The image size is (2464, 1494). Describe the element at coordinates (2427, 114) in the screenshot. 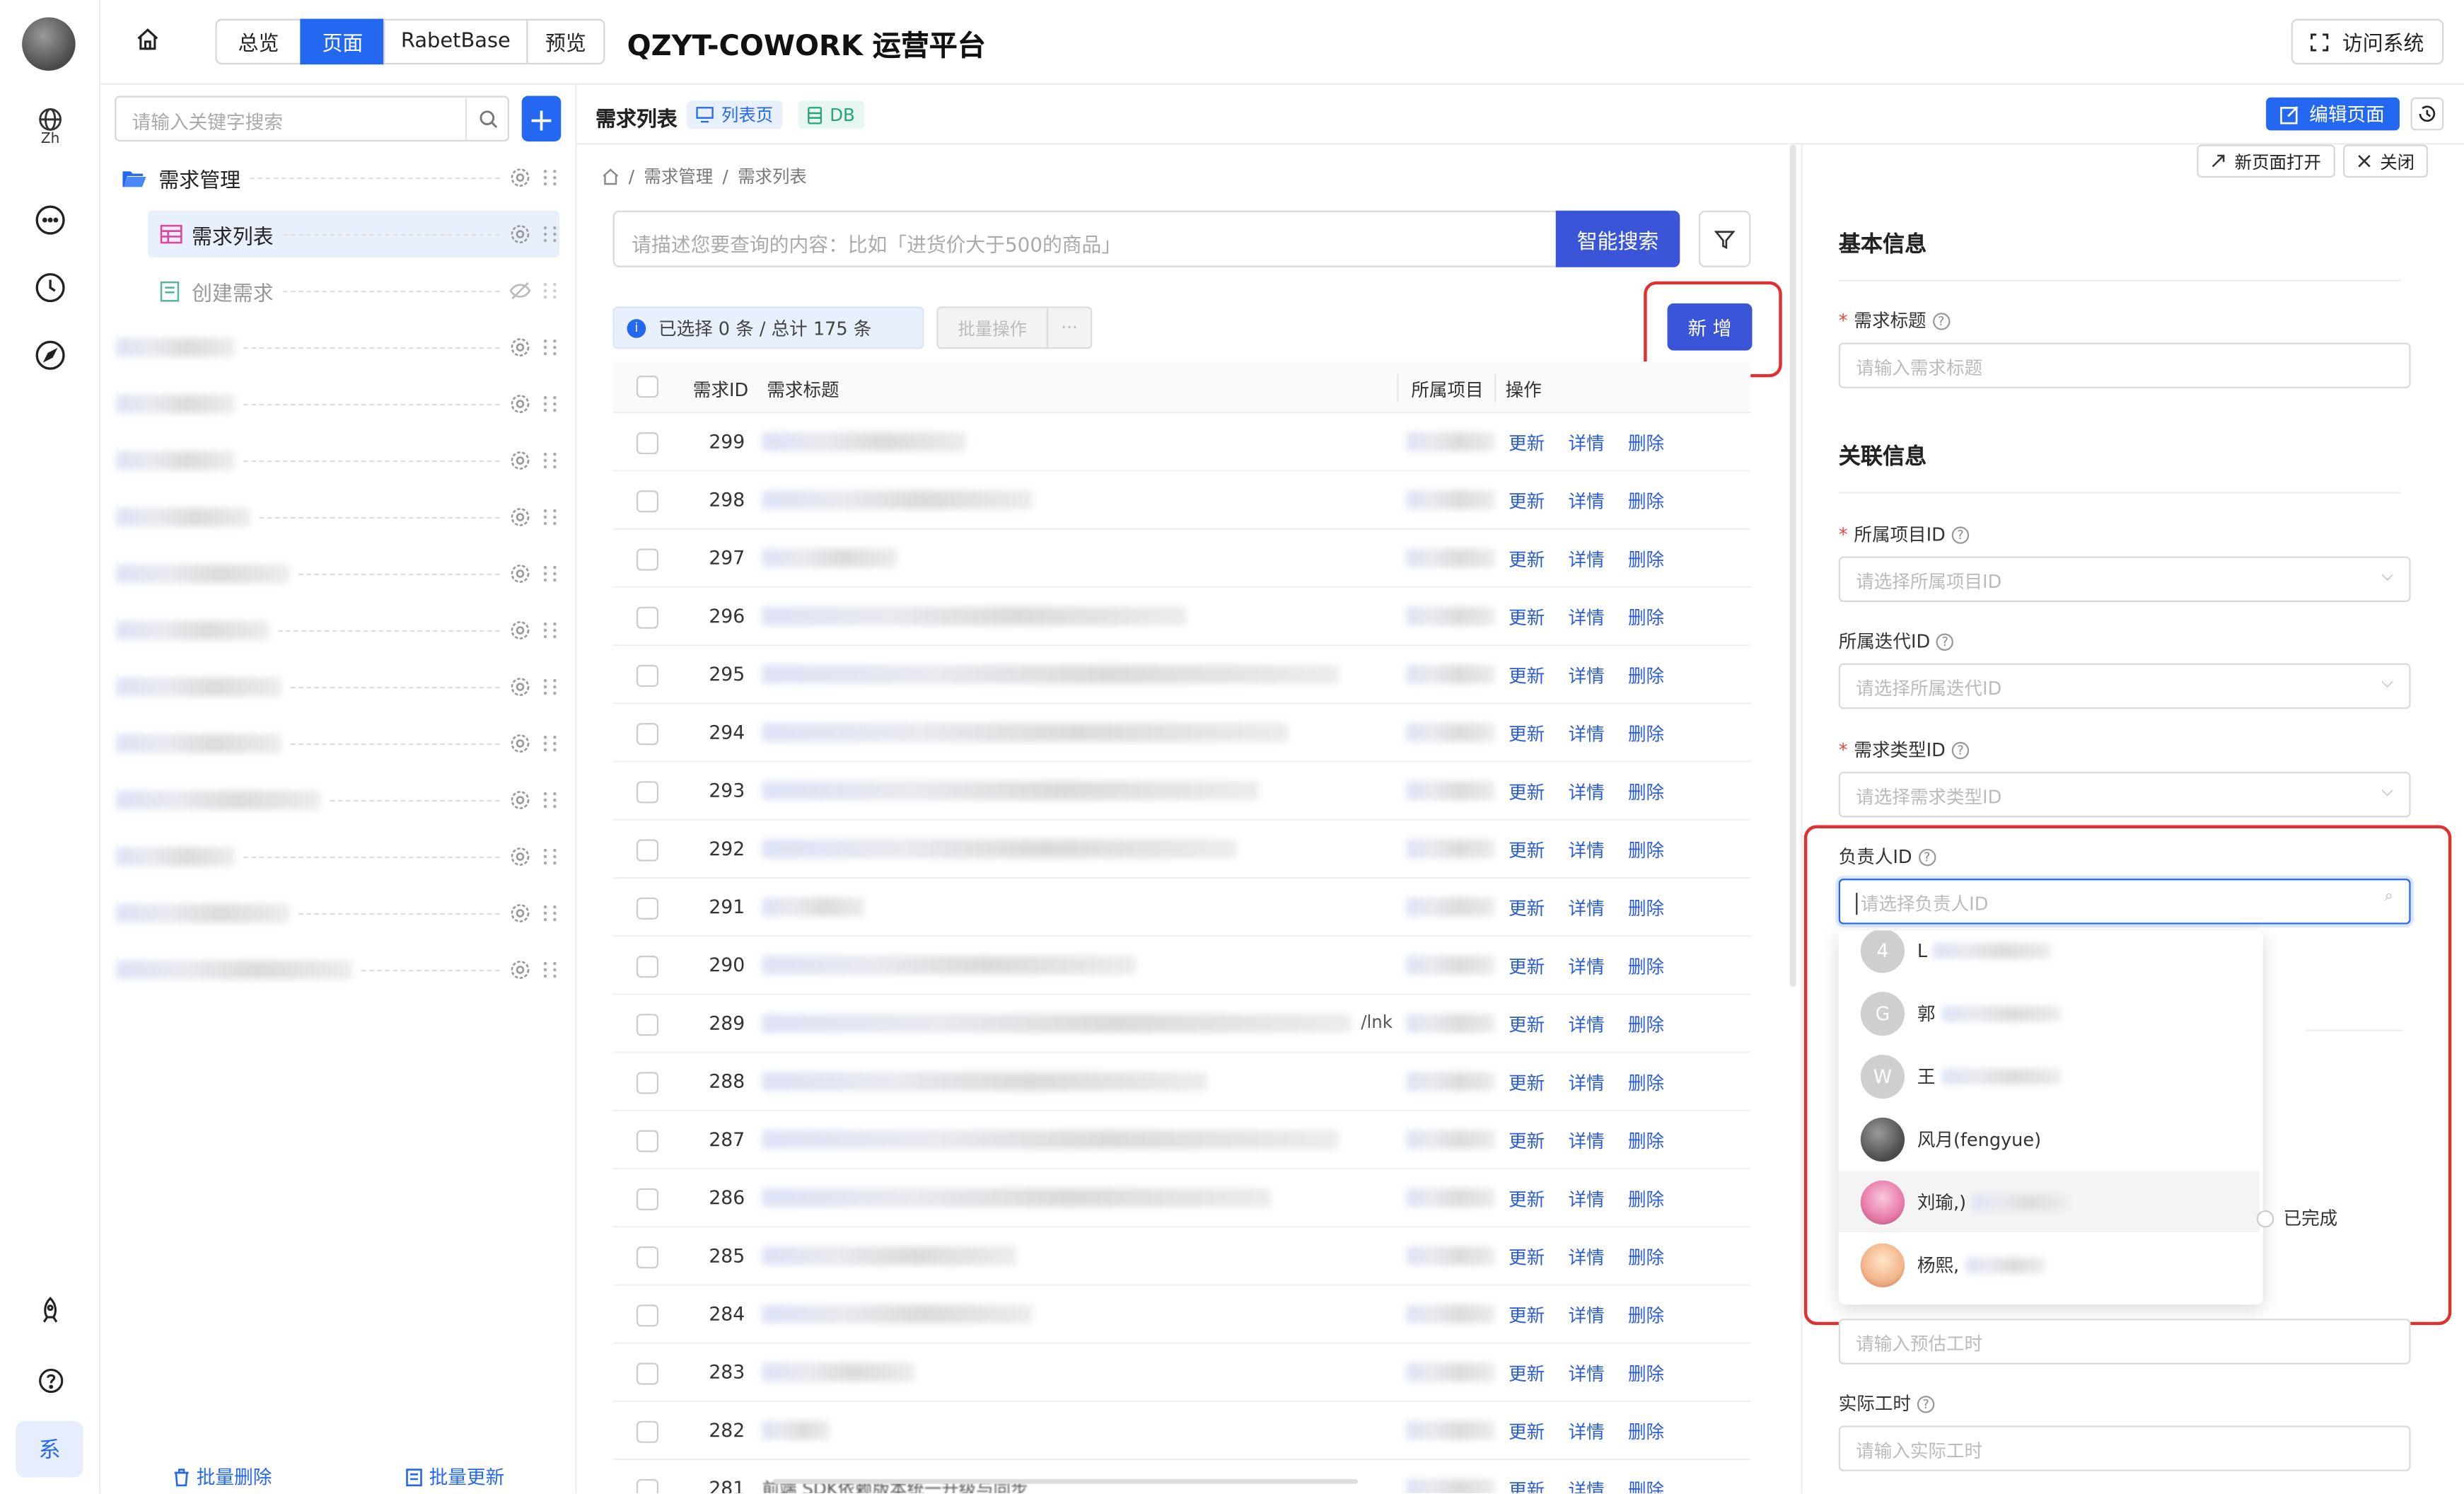

I see `history-button` at that location.